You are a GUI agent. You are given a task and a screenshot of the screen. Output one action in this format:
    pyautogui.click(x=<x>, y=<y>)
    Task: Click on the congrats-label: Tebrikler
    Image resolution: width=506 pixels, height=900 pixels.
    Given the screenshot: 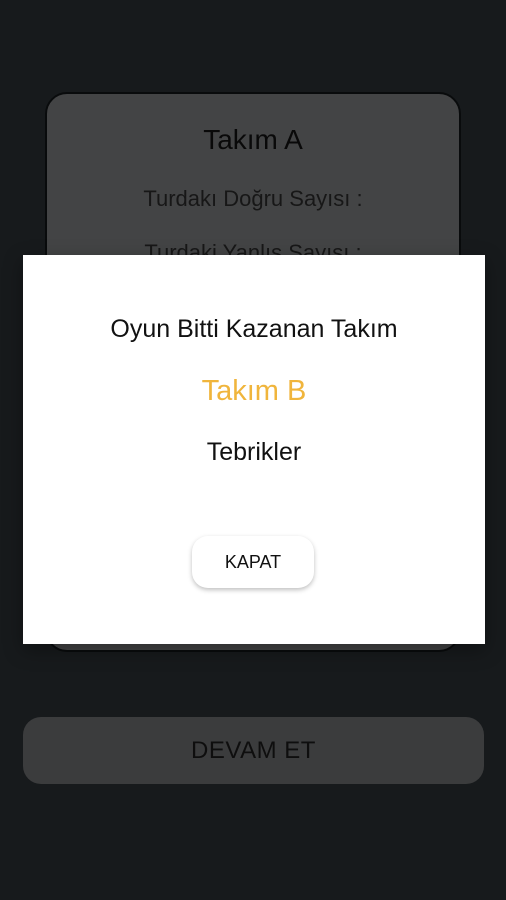 What is the action you would take?
    pyautogui.click(x=254, y=452)
    